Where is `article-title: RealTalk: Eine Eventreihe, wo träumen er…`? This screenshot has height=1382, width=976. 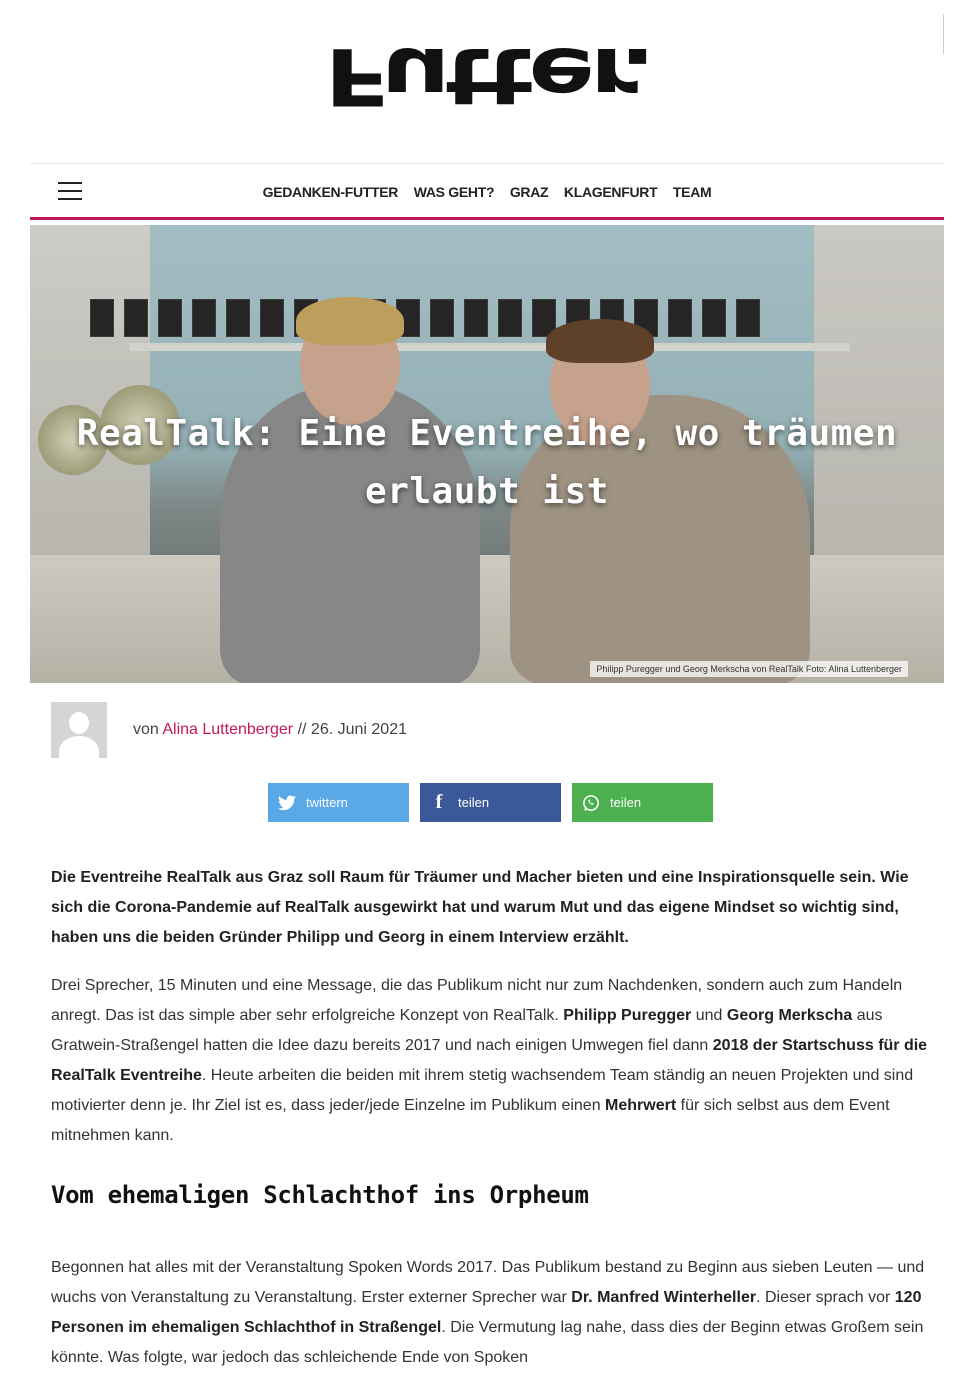
article-title: RealTalk: Eine Eventreihe, wo träumen er… is located at coordinates (487, 463).